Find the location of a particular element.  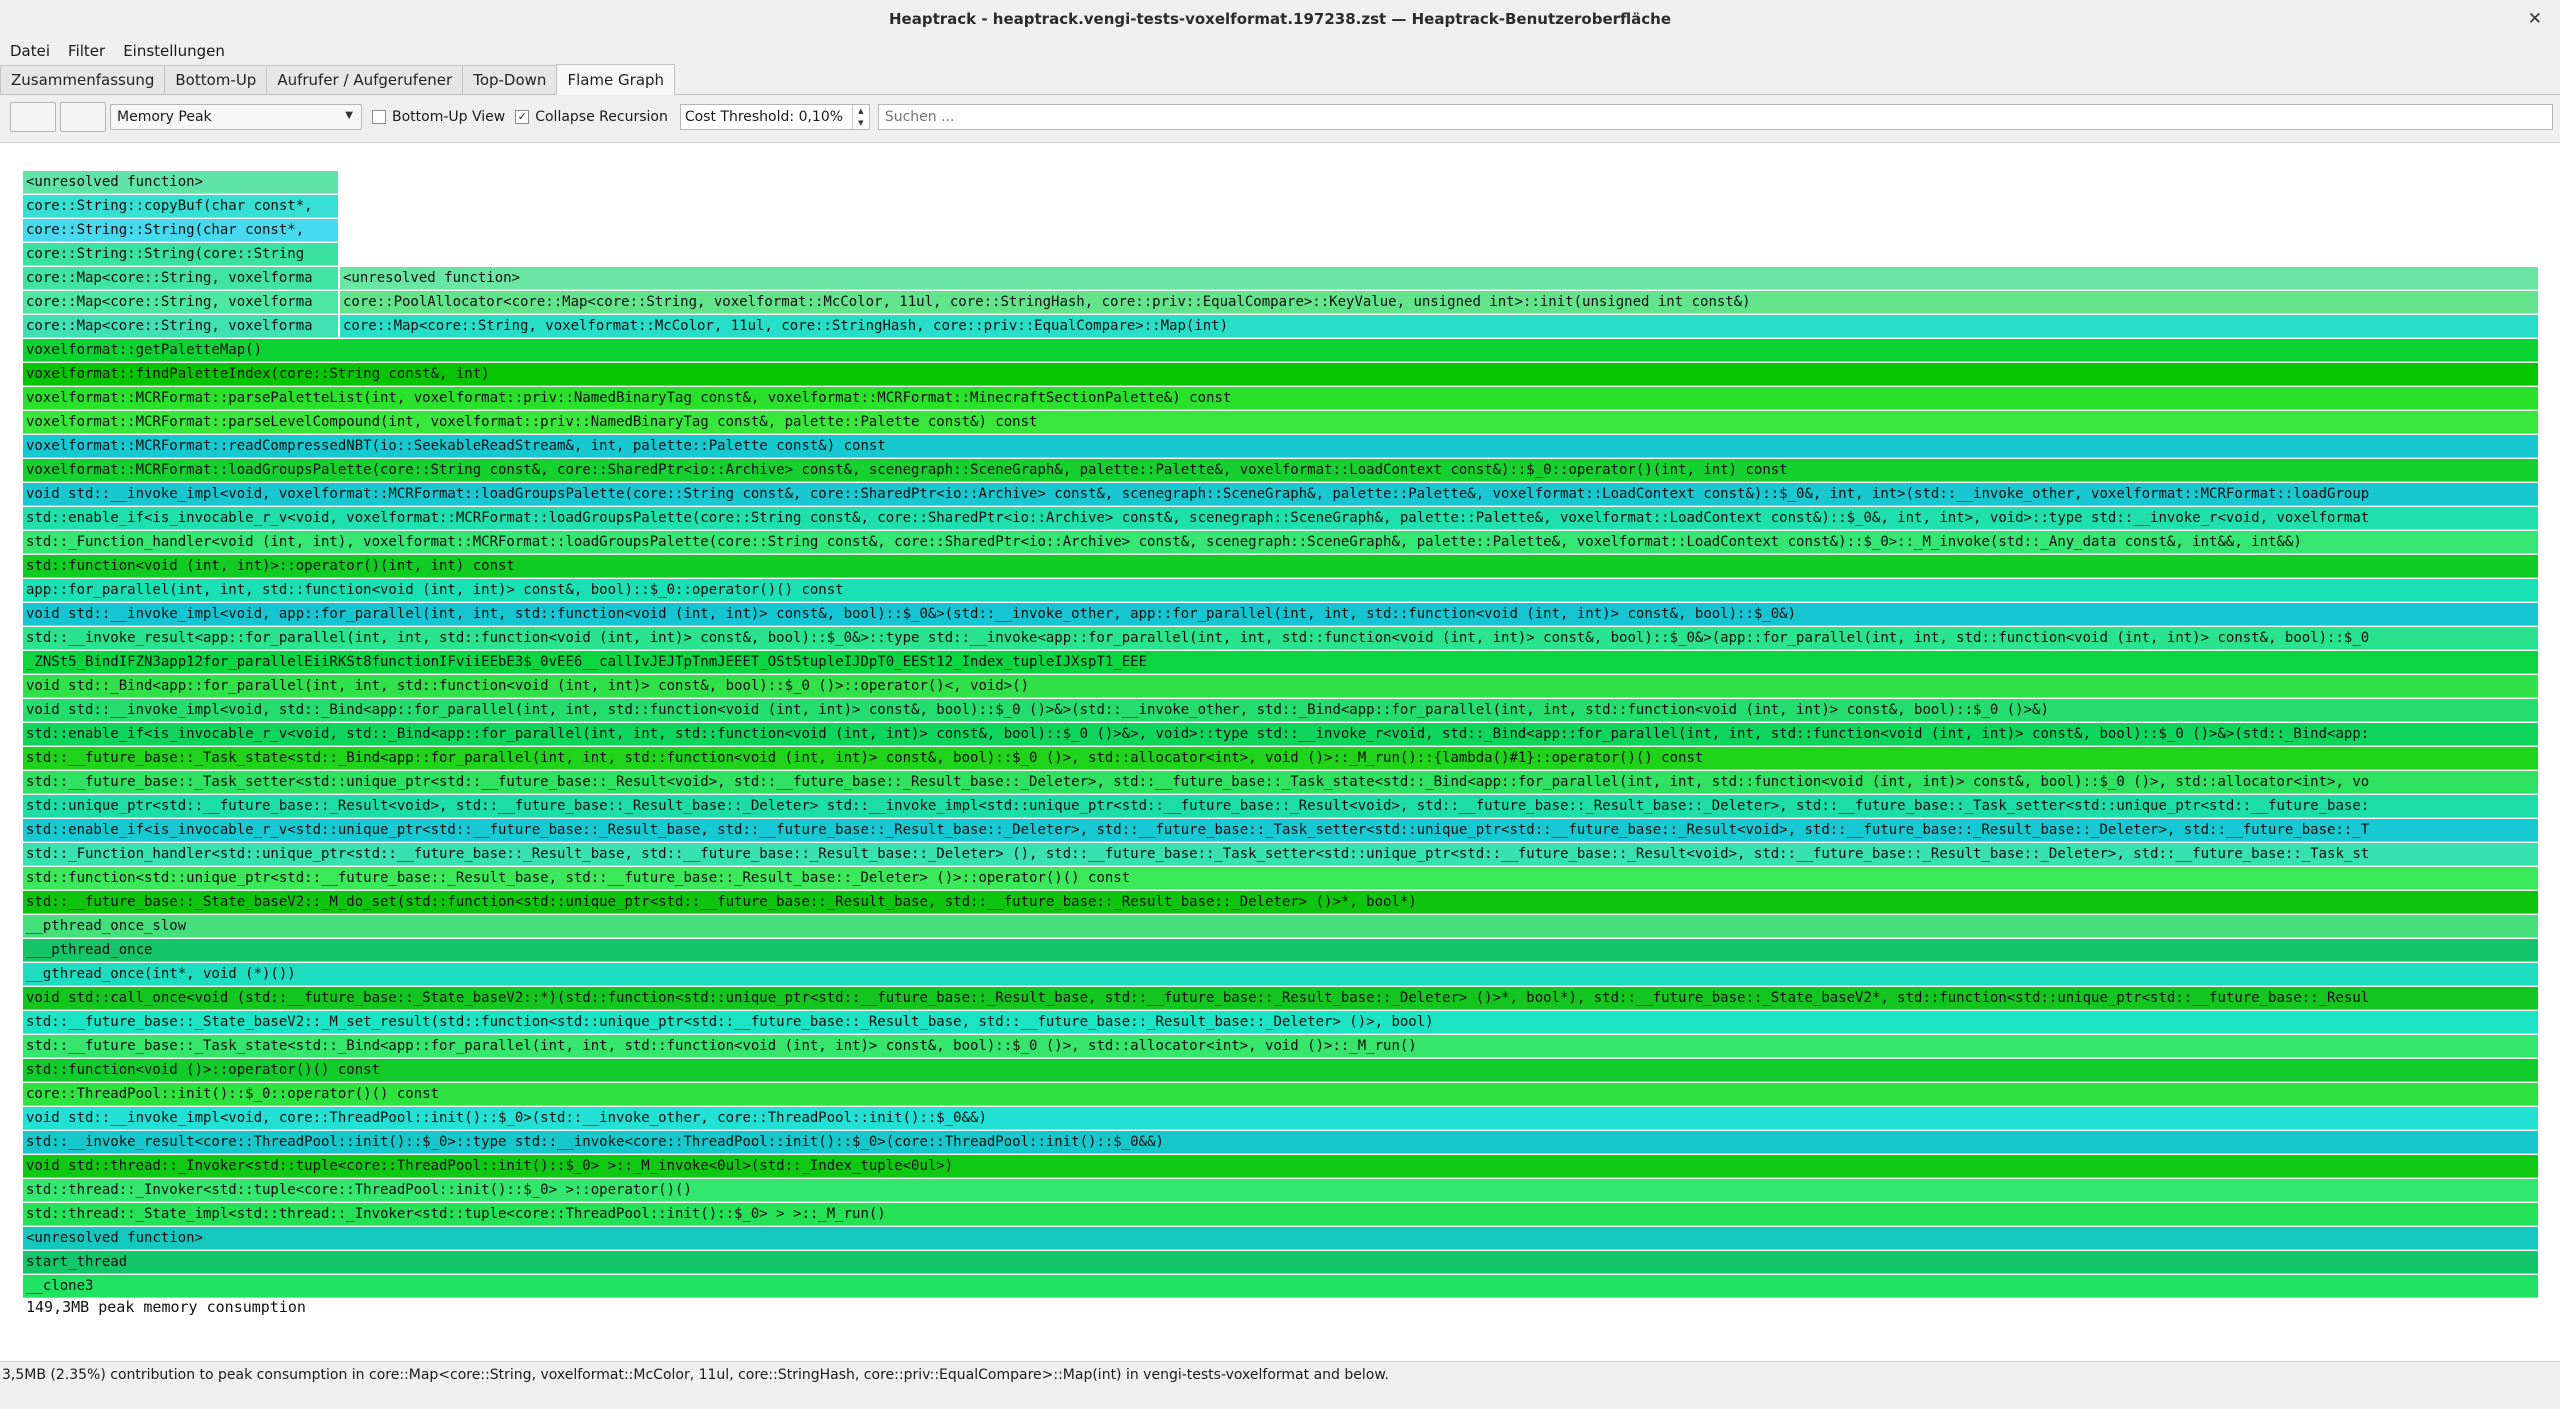

bottom-up-view-checkbox: Bottom-Up View is located at coordinates (438, 117).